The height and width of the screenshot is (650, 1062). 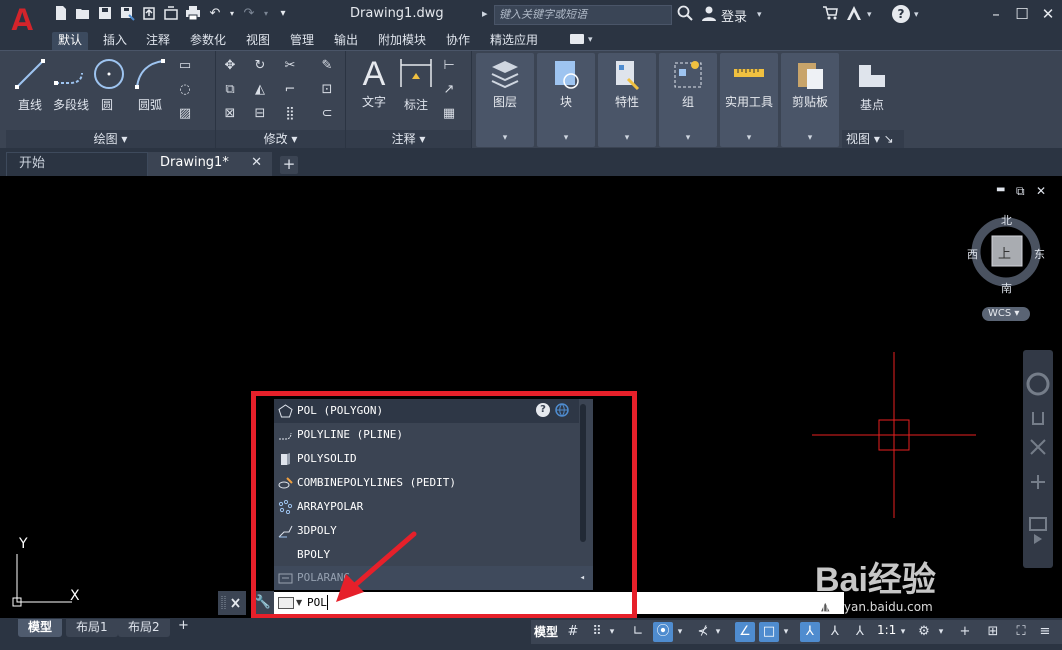 I want to click on pan-icon, so click(x=1038, y=418).